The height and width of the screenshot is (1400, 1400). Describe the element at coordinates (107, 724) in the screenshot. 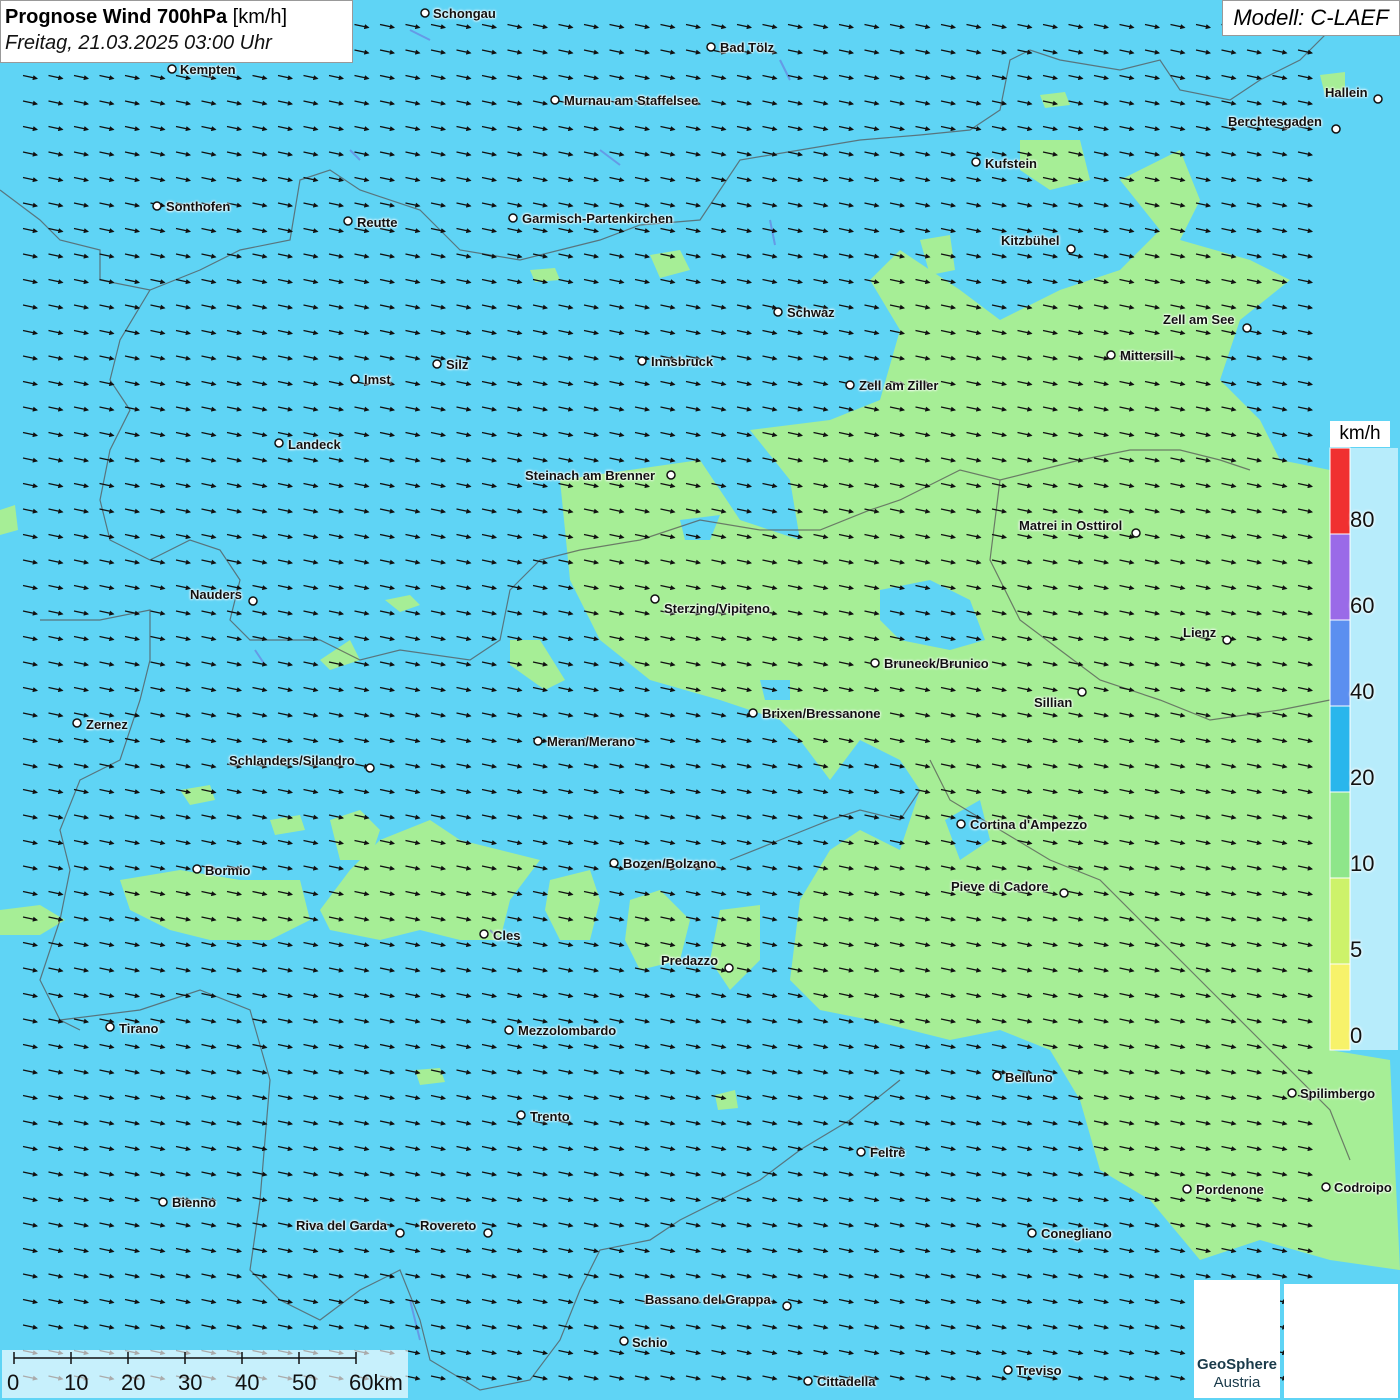

I see `city-label: Zernez` at that location.